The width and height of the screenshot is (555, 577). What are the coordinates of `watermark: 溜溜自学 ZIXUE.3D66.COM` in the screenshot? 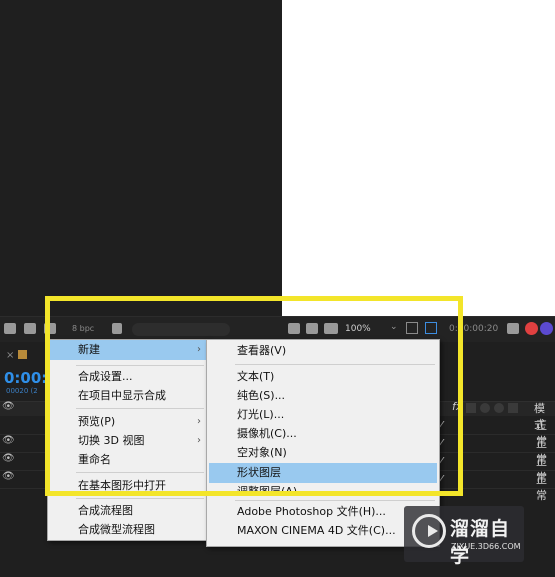 It's located at (464, 536).